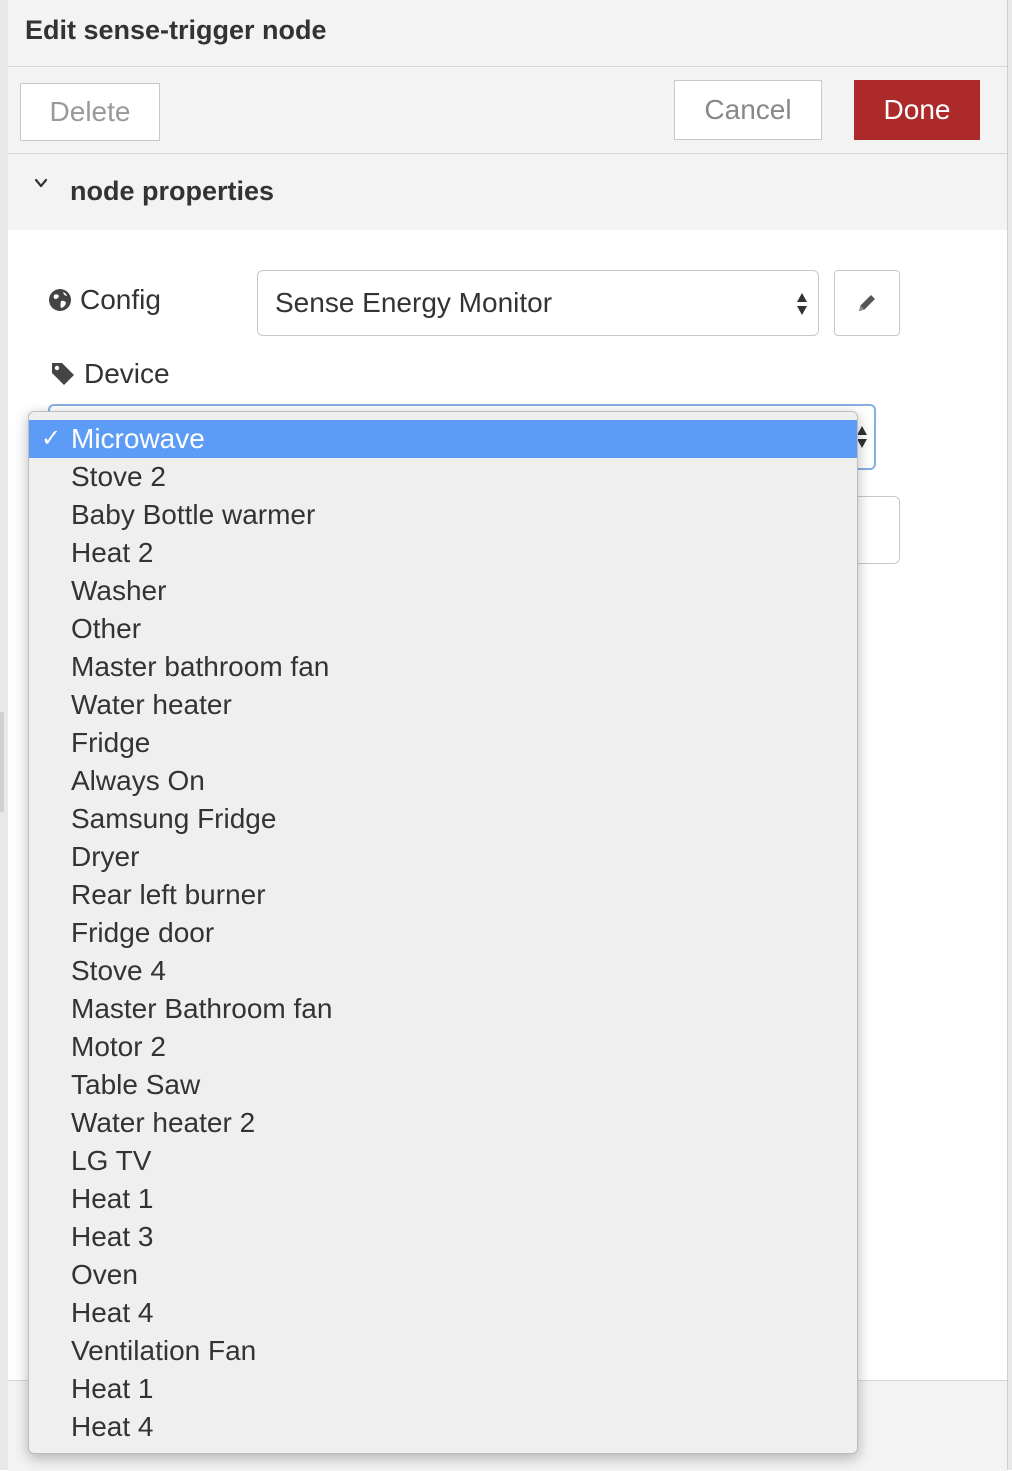 This screenshot has width=1012, height=1471. What do you see at coordinates (443, 819) in the screenshot?
I see `device-option: Samsung Fridge` at bounding box center [443, 819].